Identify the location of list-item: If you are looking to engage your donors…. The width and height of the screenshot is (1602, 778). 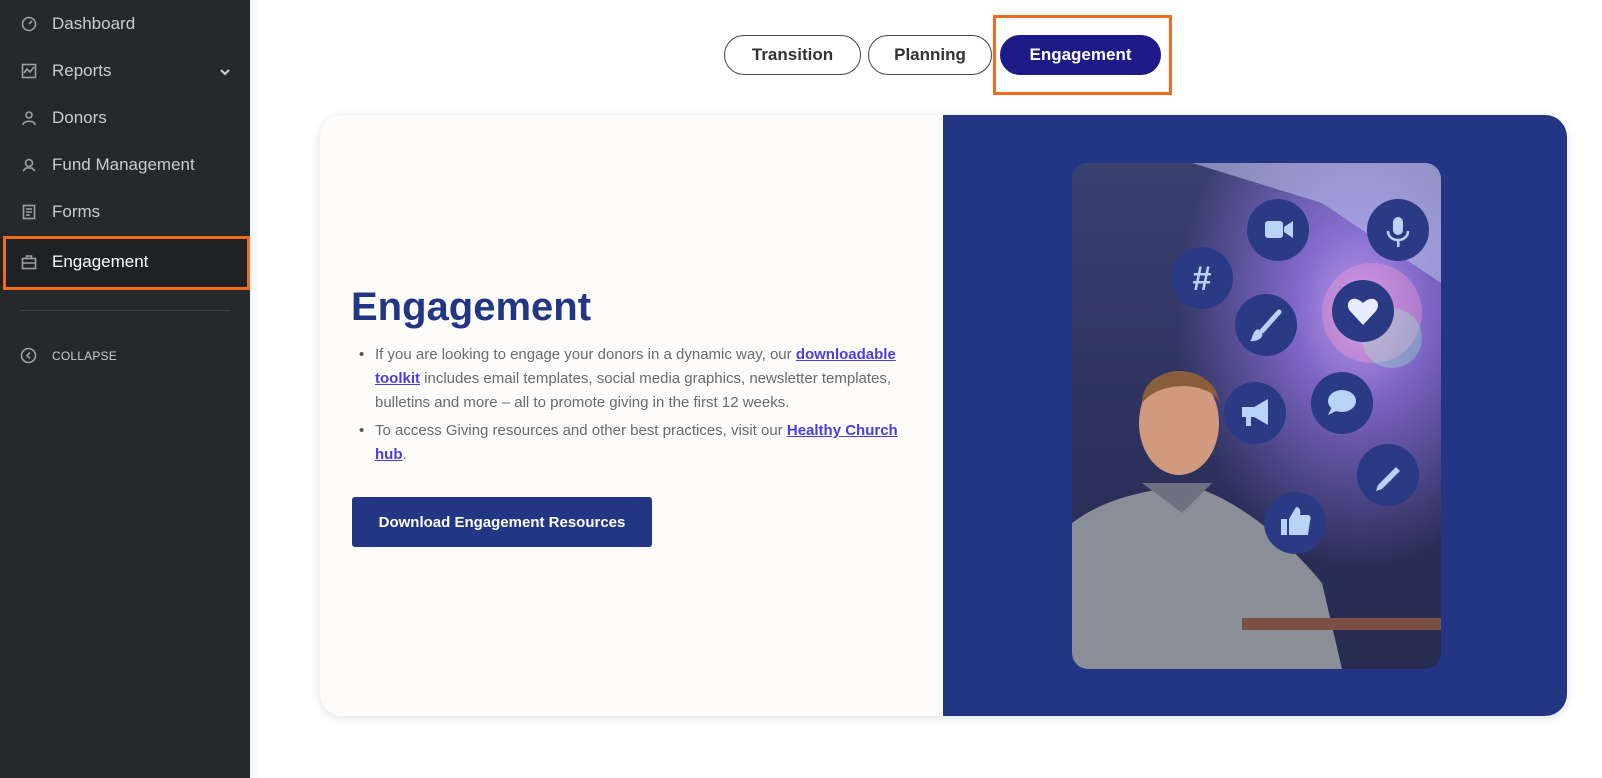
(631, 379).